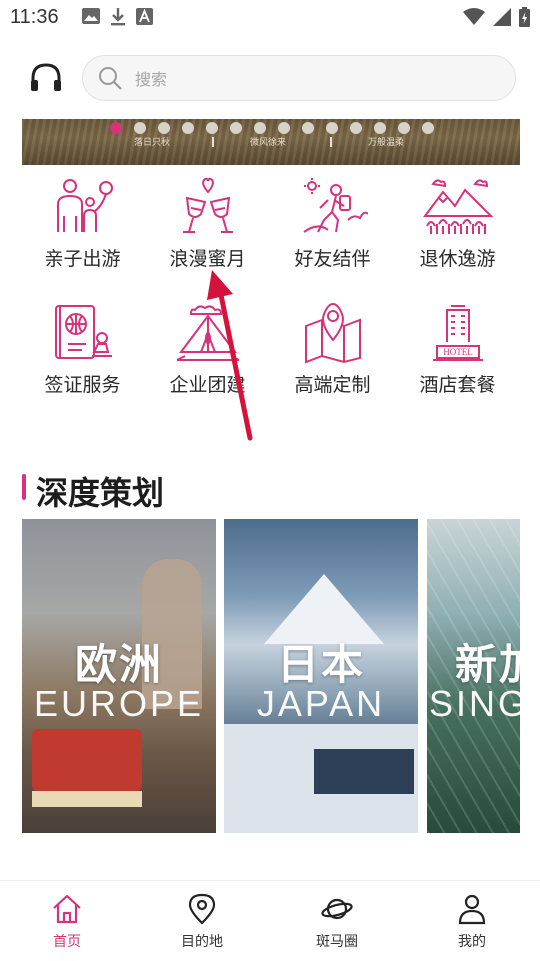 The width and height of the screenshot is (540, 961). What do you see at coordinates (46, 78) in the screenshot?
I see `headphone-icon` at bounding box center [46, 78].